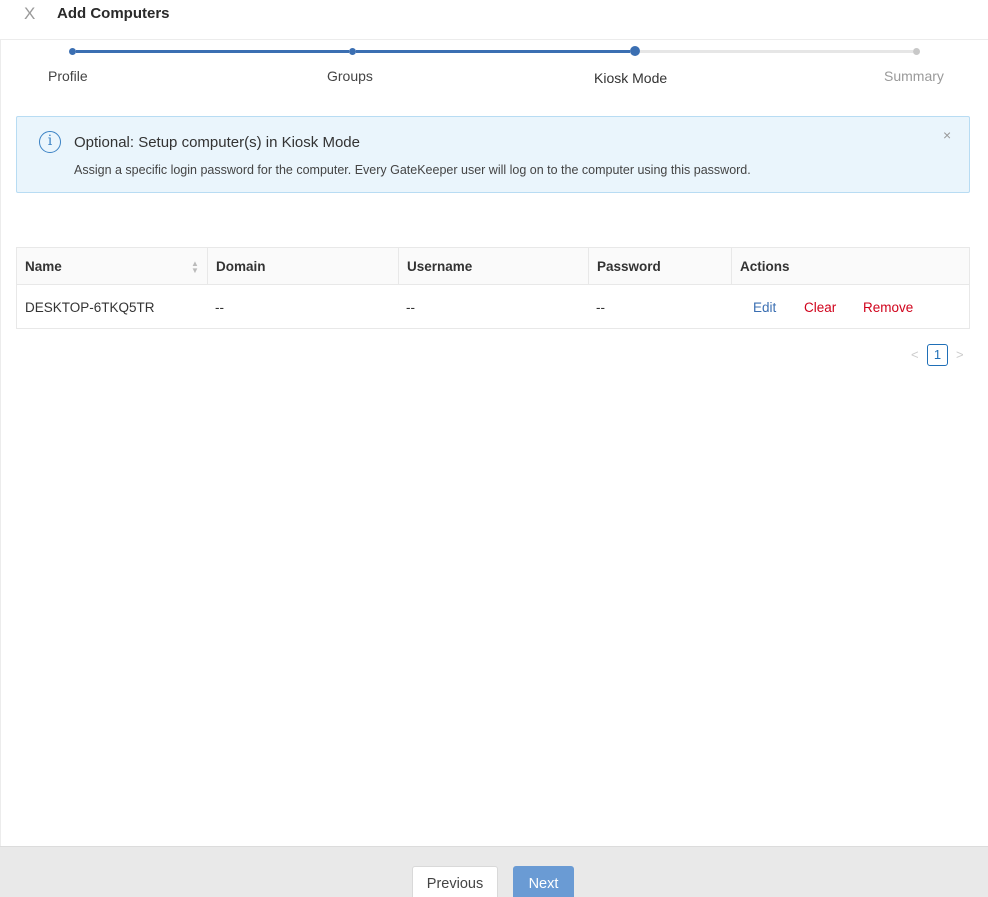 The height and width of the screenshot is (897, 988). Describe the element at coordinates (72, 51) in the screenshot. I see `step-dot-profile` at that location.